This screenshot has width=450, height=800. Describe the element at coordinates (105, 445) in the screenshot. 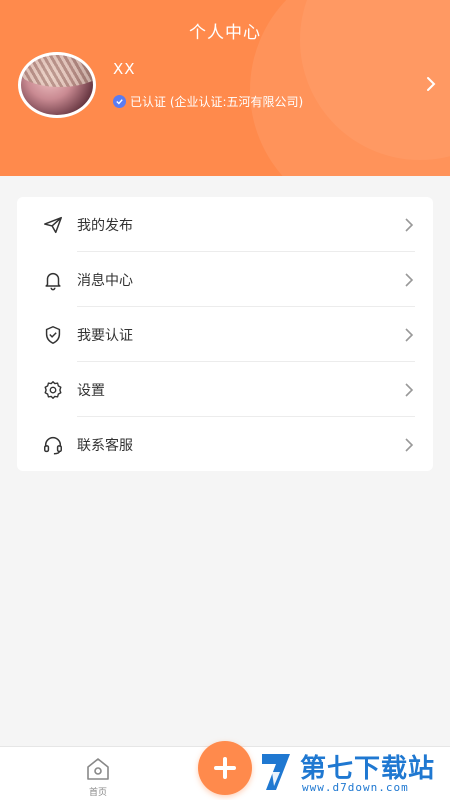

I see `menu-item-label: 联系客服` at that location.